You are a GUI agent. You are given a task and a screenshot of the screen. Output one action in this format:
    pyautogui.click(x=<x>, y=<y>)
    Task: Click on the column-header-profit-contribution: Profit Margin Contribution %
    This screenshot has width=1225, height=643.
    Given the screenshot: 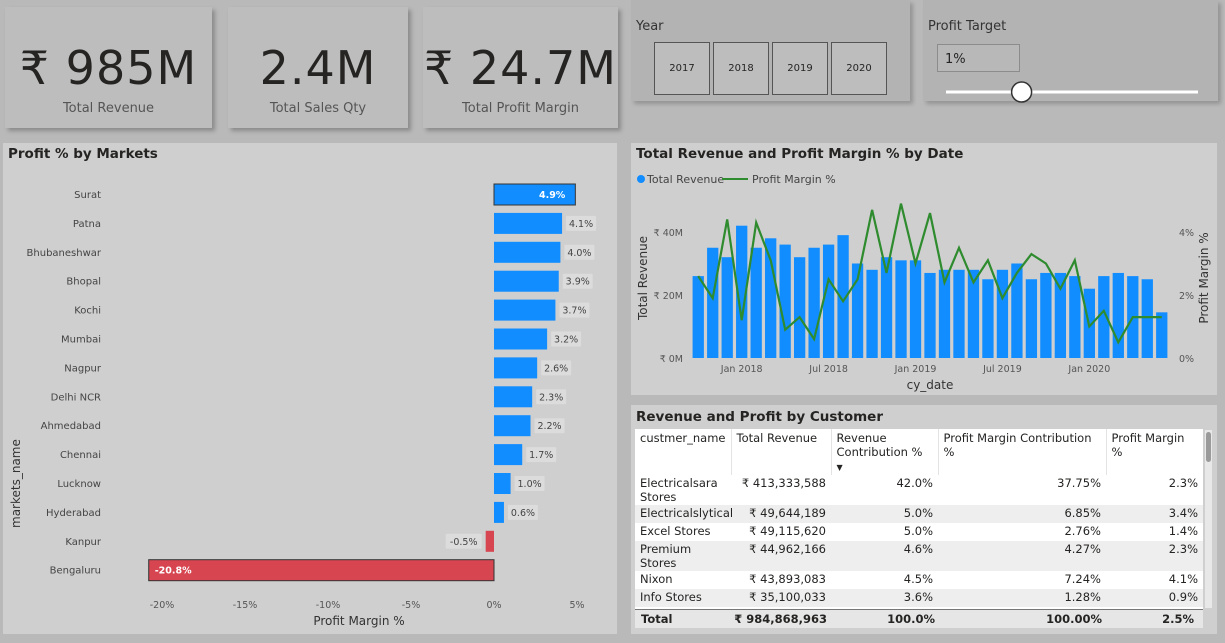 What is the action you would take?
    pyautogui.click(x=1022, y=452)
    